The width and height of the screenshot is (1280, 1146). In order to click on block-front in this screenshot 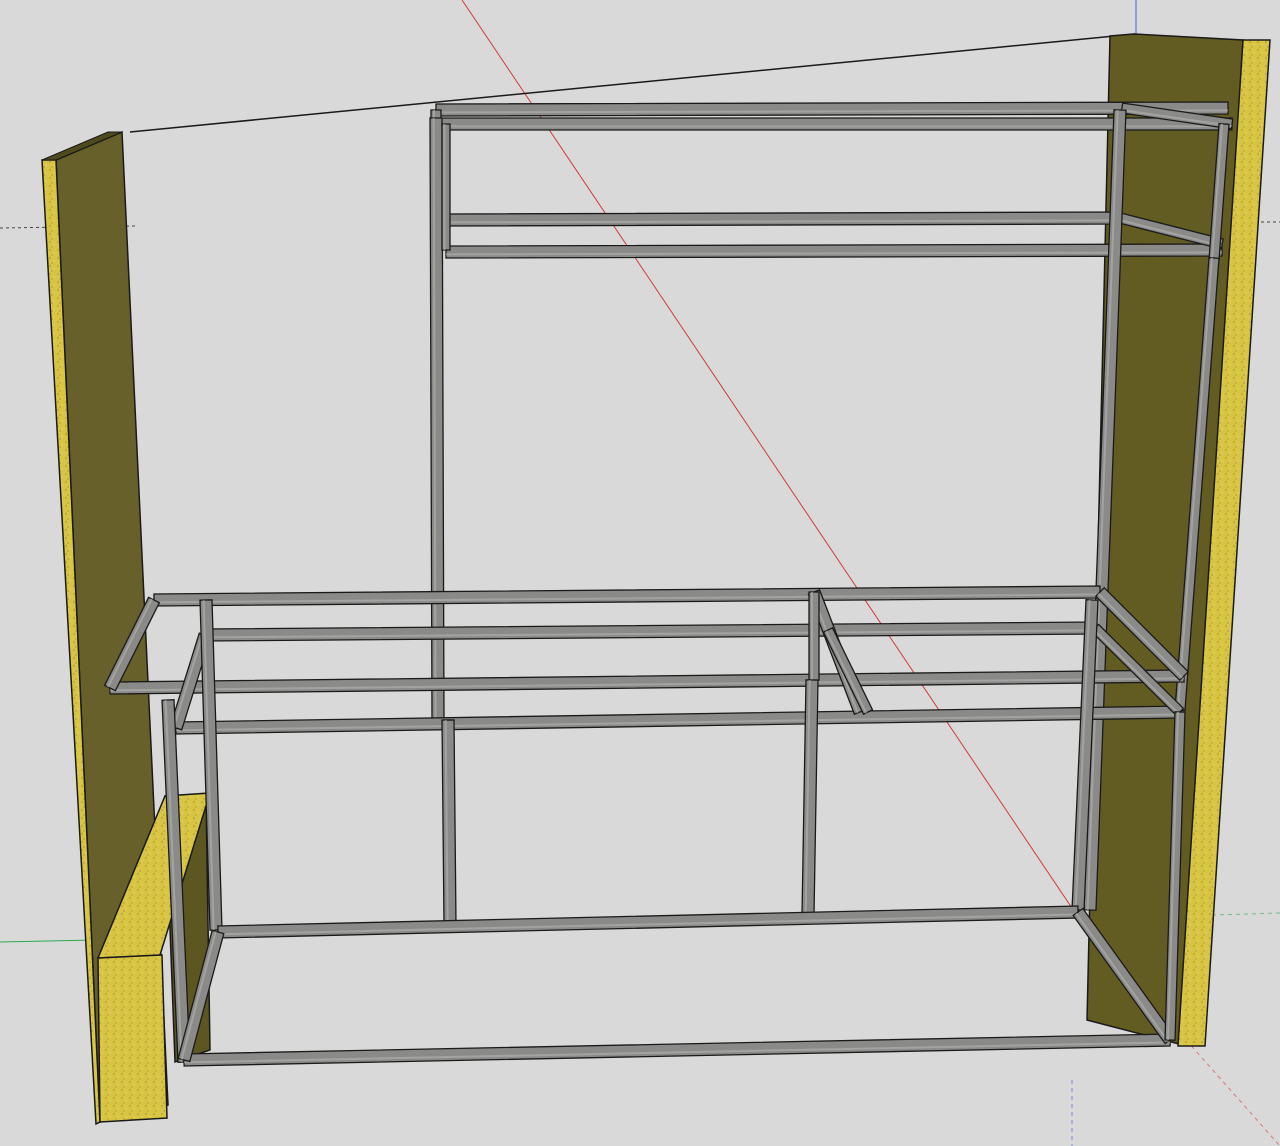, I will do `click(132, 1038)`.